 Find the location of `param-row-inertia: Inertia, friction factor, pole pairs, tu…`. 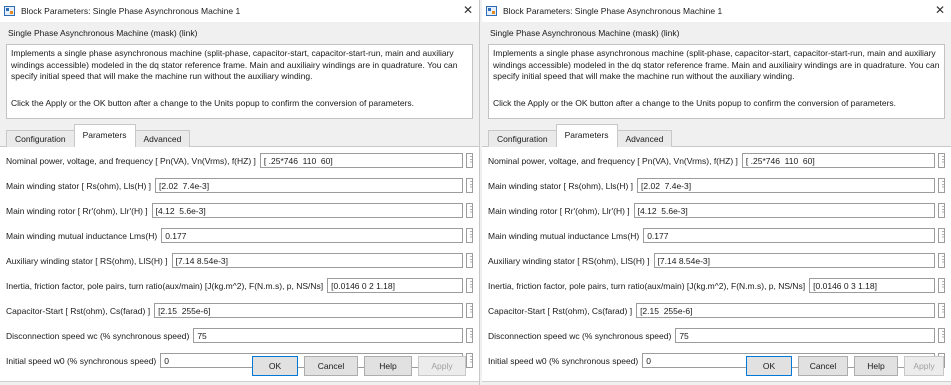

param-row-inertia: Inertia, friction factor, pole pairs, tu… is located at coordinates (717, 285).